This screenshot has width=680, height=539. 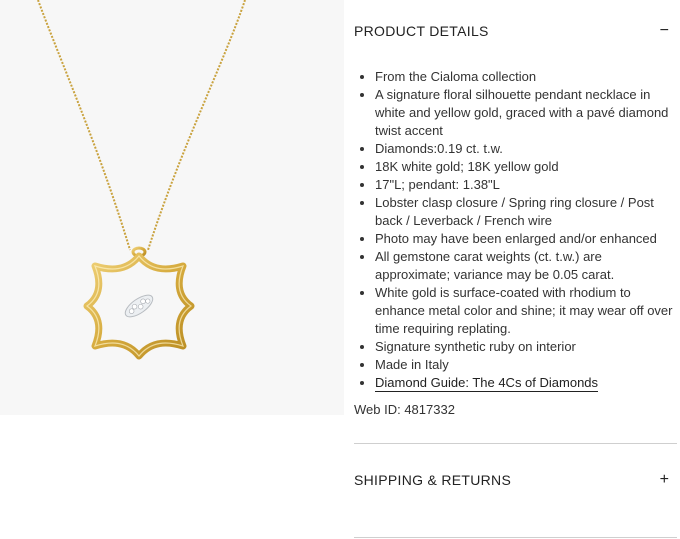 What do you see at coordinates (526, 185) in the screenshot?
I see `list-item: 17"L; pendant: 1.38"L` at bounding box center [526, 185].